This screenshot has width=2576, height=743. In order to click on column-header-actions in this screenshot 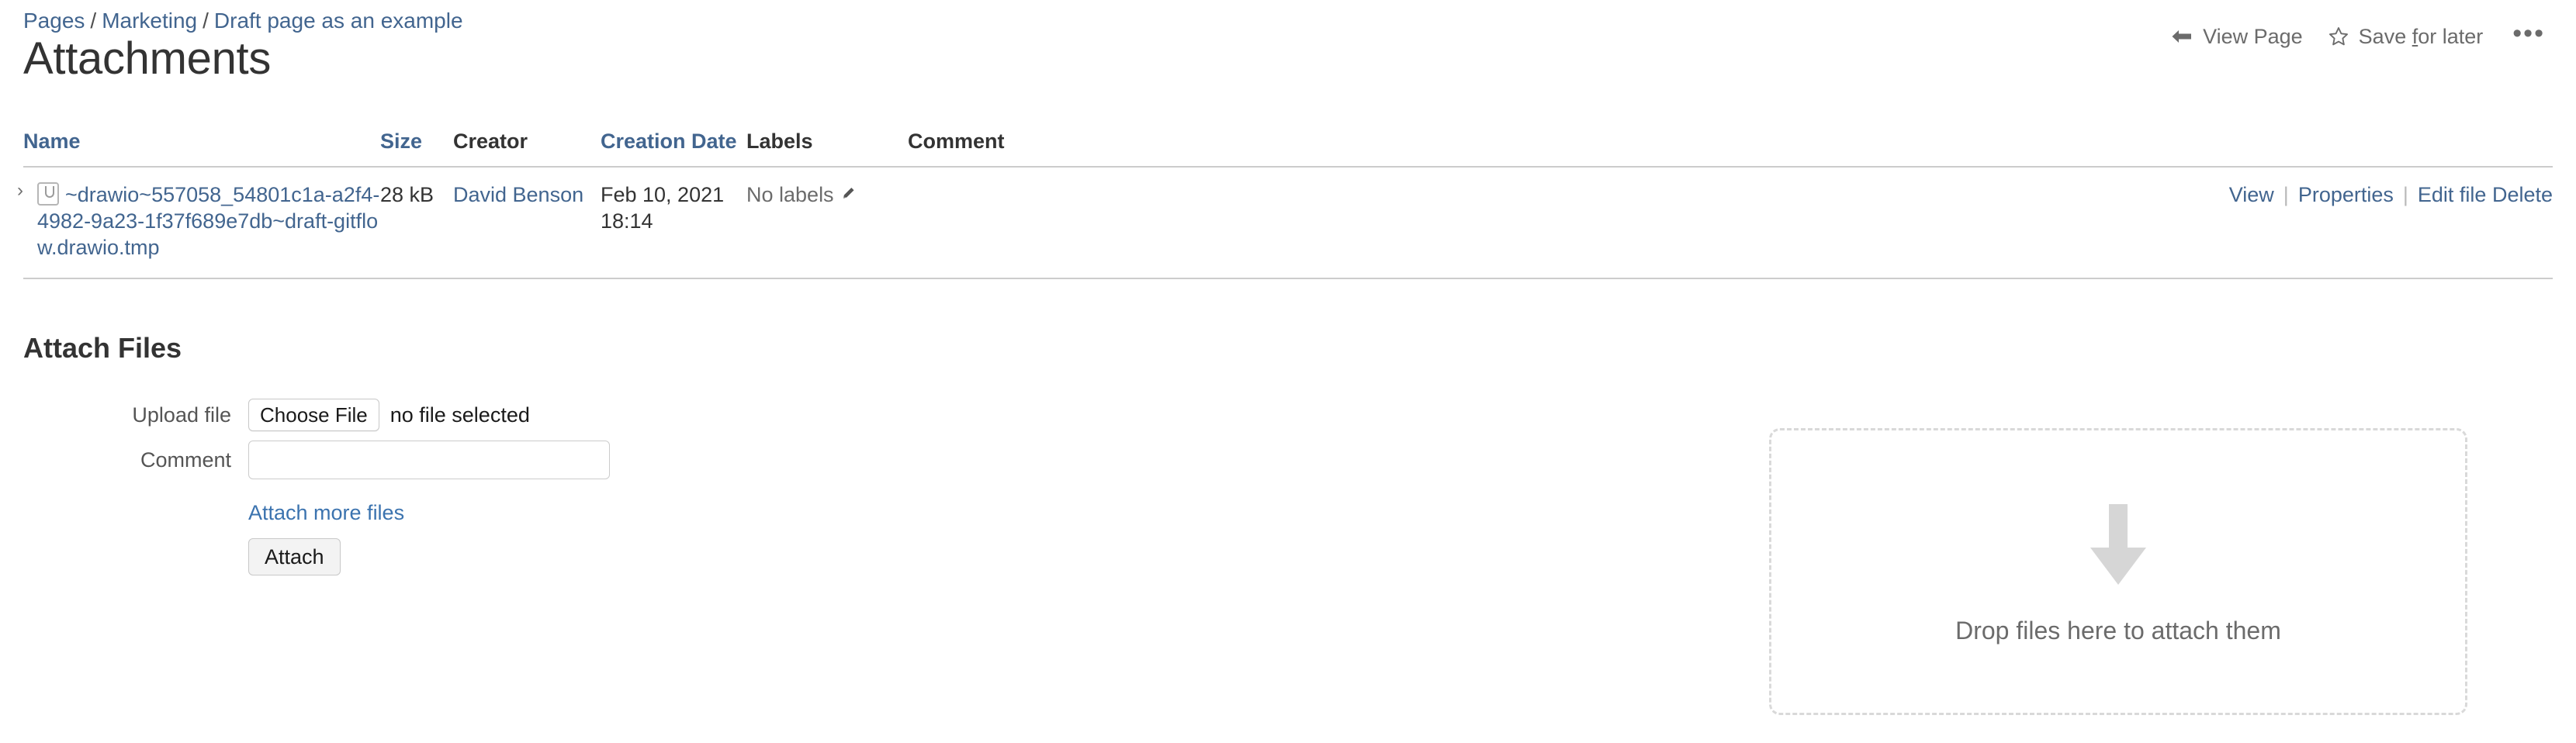, I will do `click(2370, 149)`.